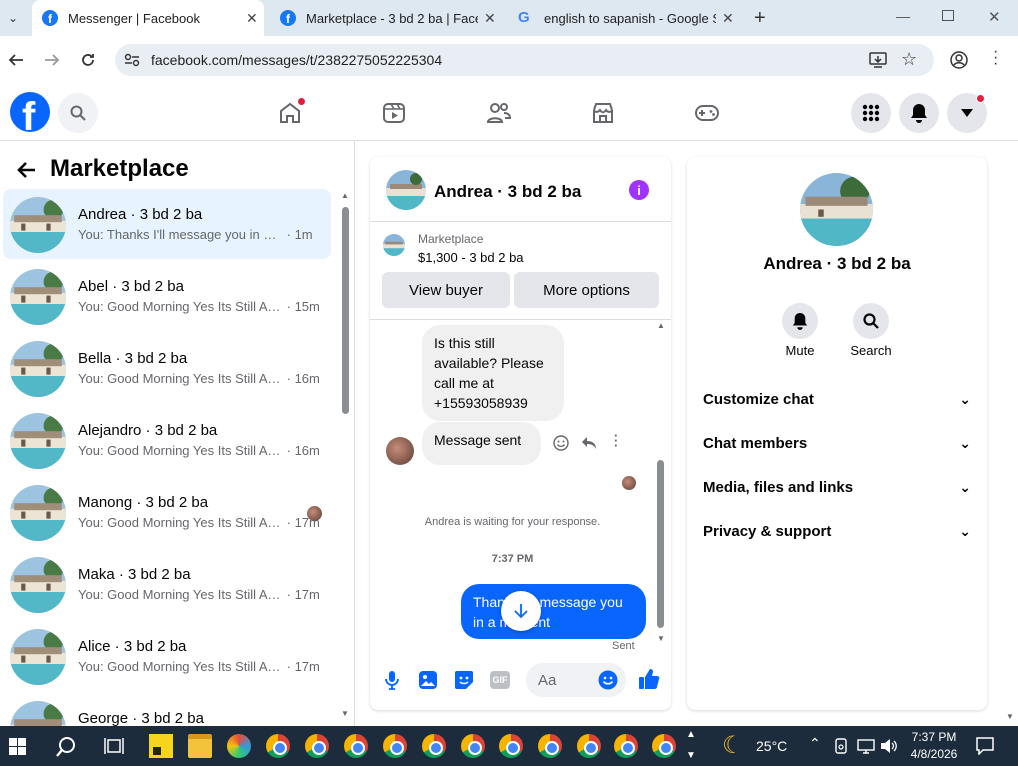 This screenshot has height=766, width=1018. Describe the element at coordinates (464, 680) in the screenshot. I see `sticker-icon` at that location.